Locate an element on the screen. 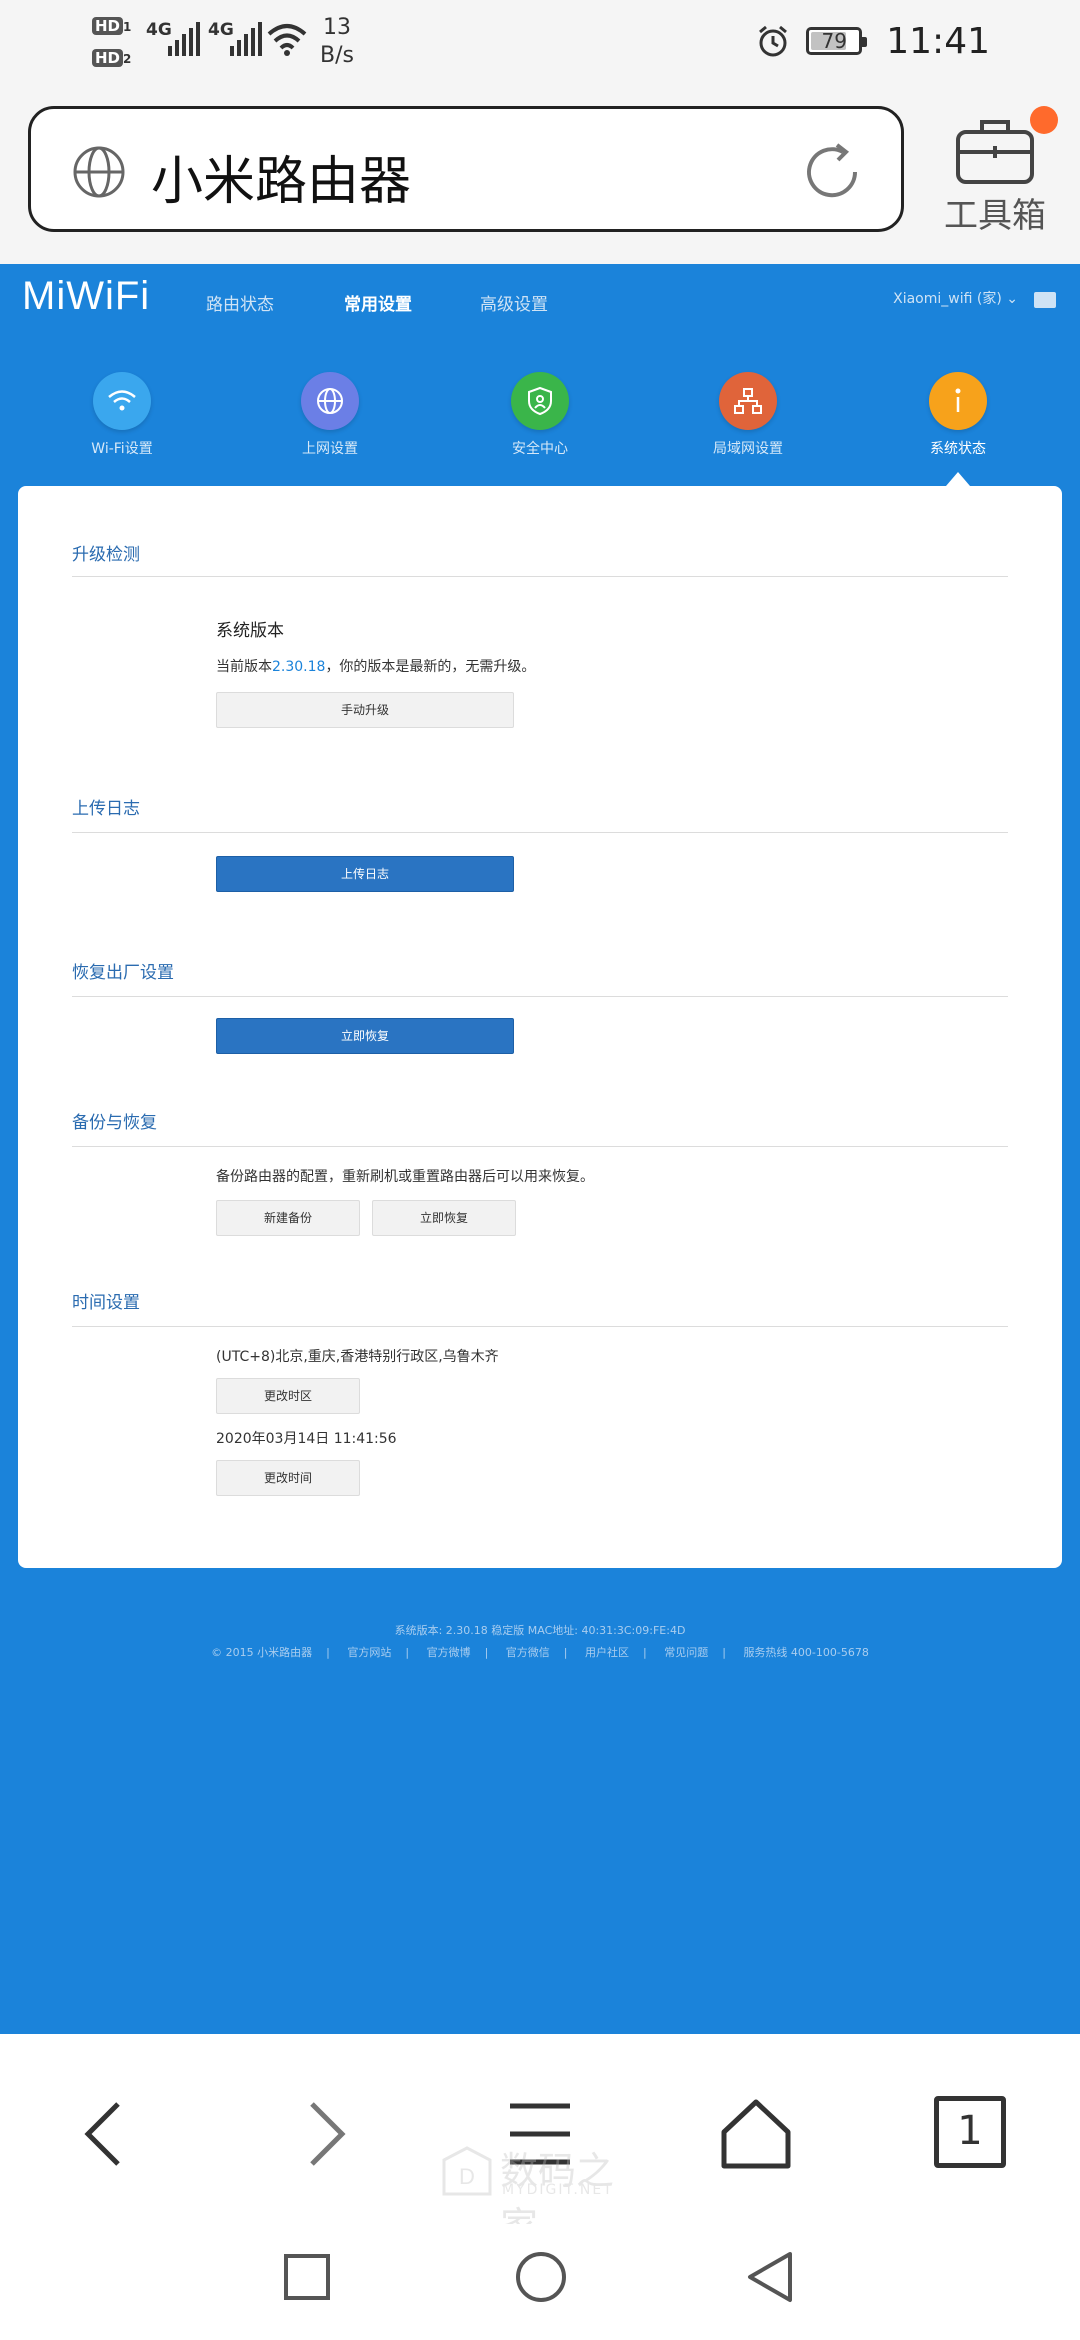 The image size is (1080, 2340). watermark-logo-icon: D is located at coordinates (467, 2171).